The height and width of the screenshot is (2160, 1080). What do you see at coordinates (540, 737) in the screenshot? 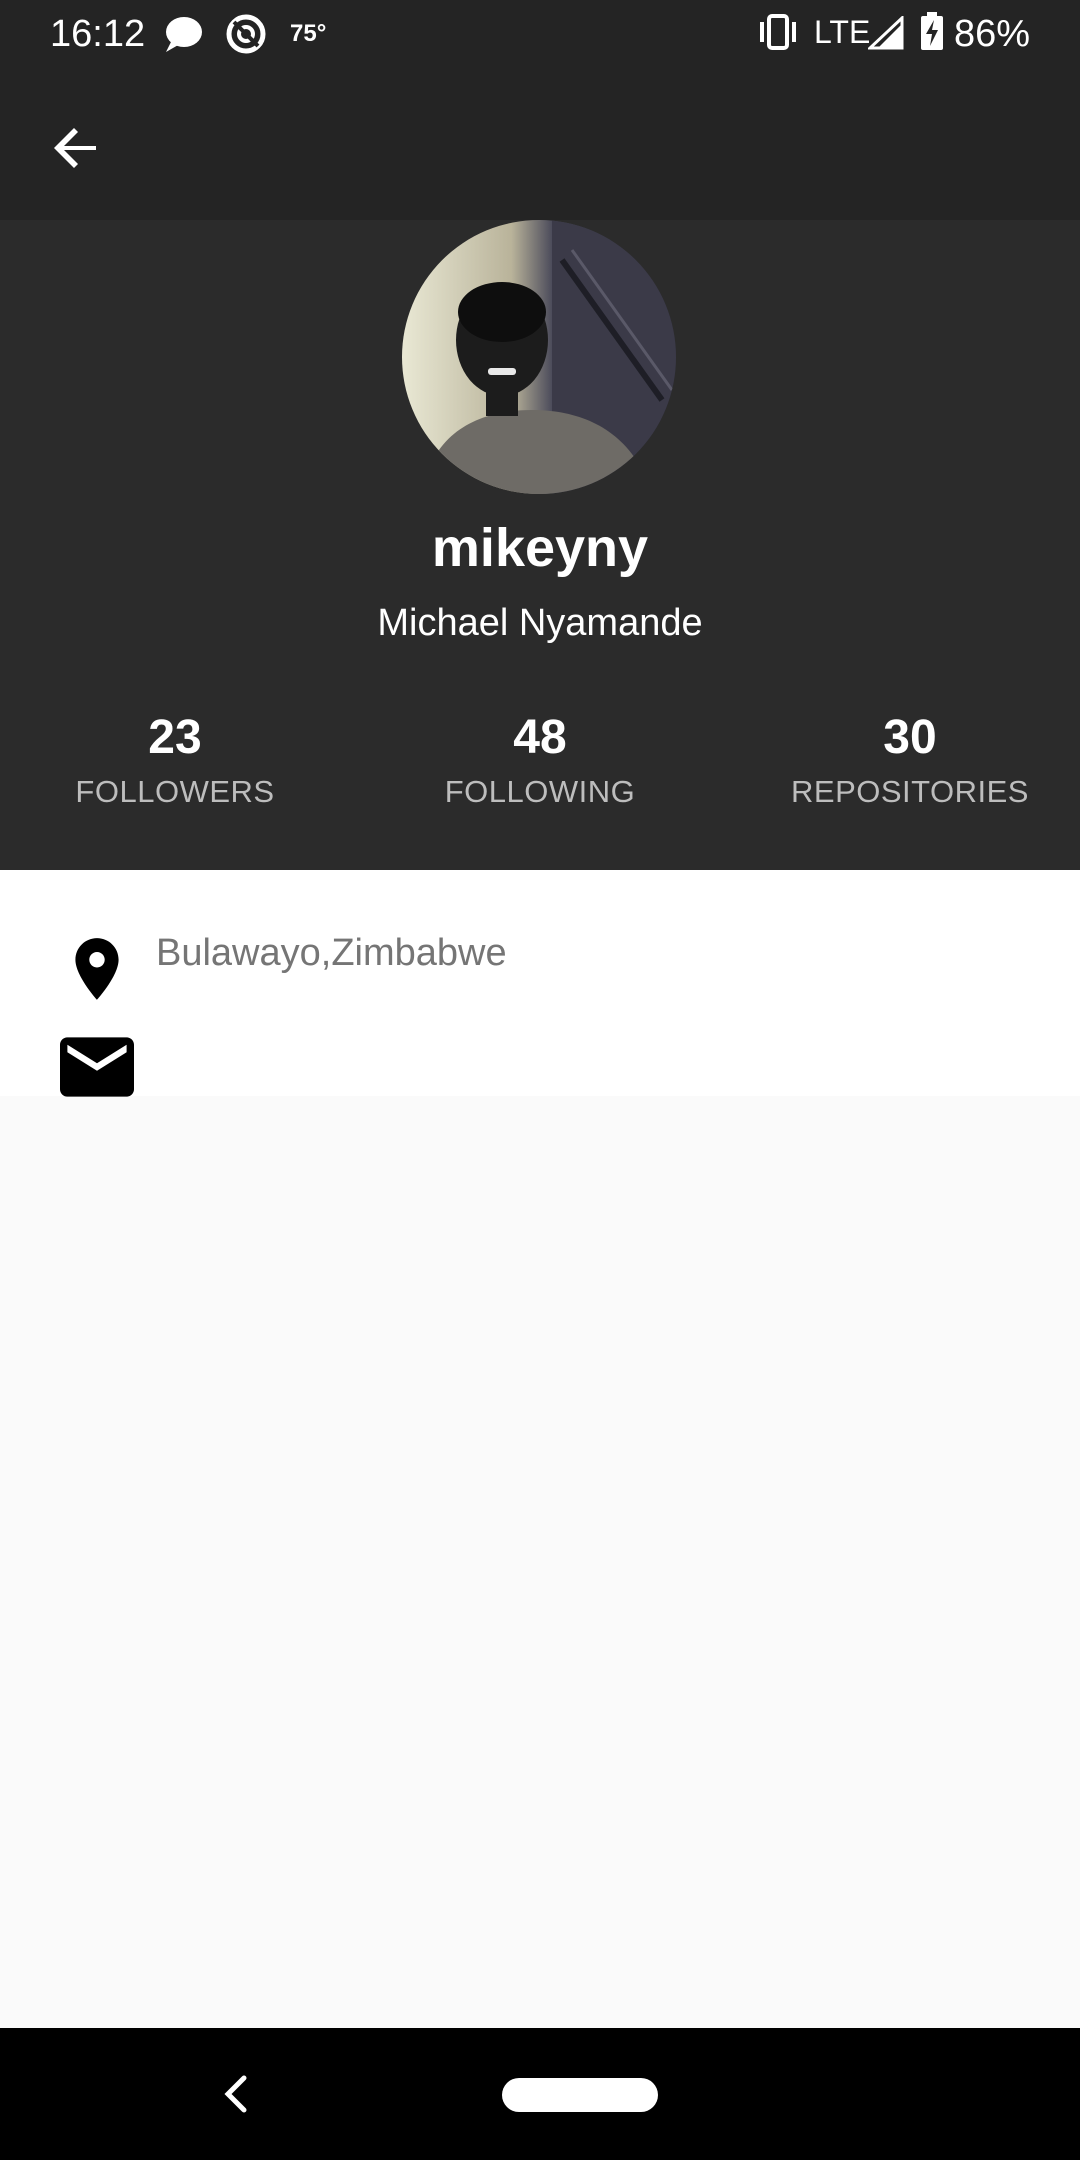
I see `following-count: 48` at bounding box center [540, 737].